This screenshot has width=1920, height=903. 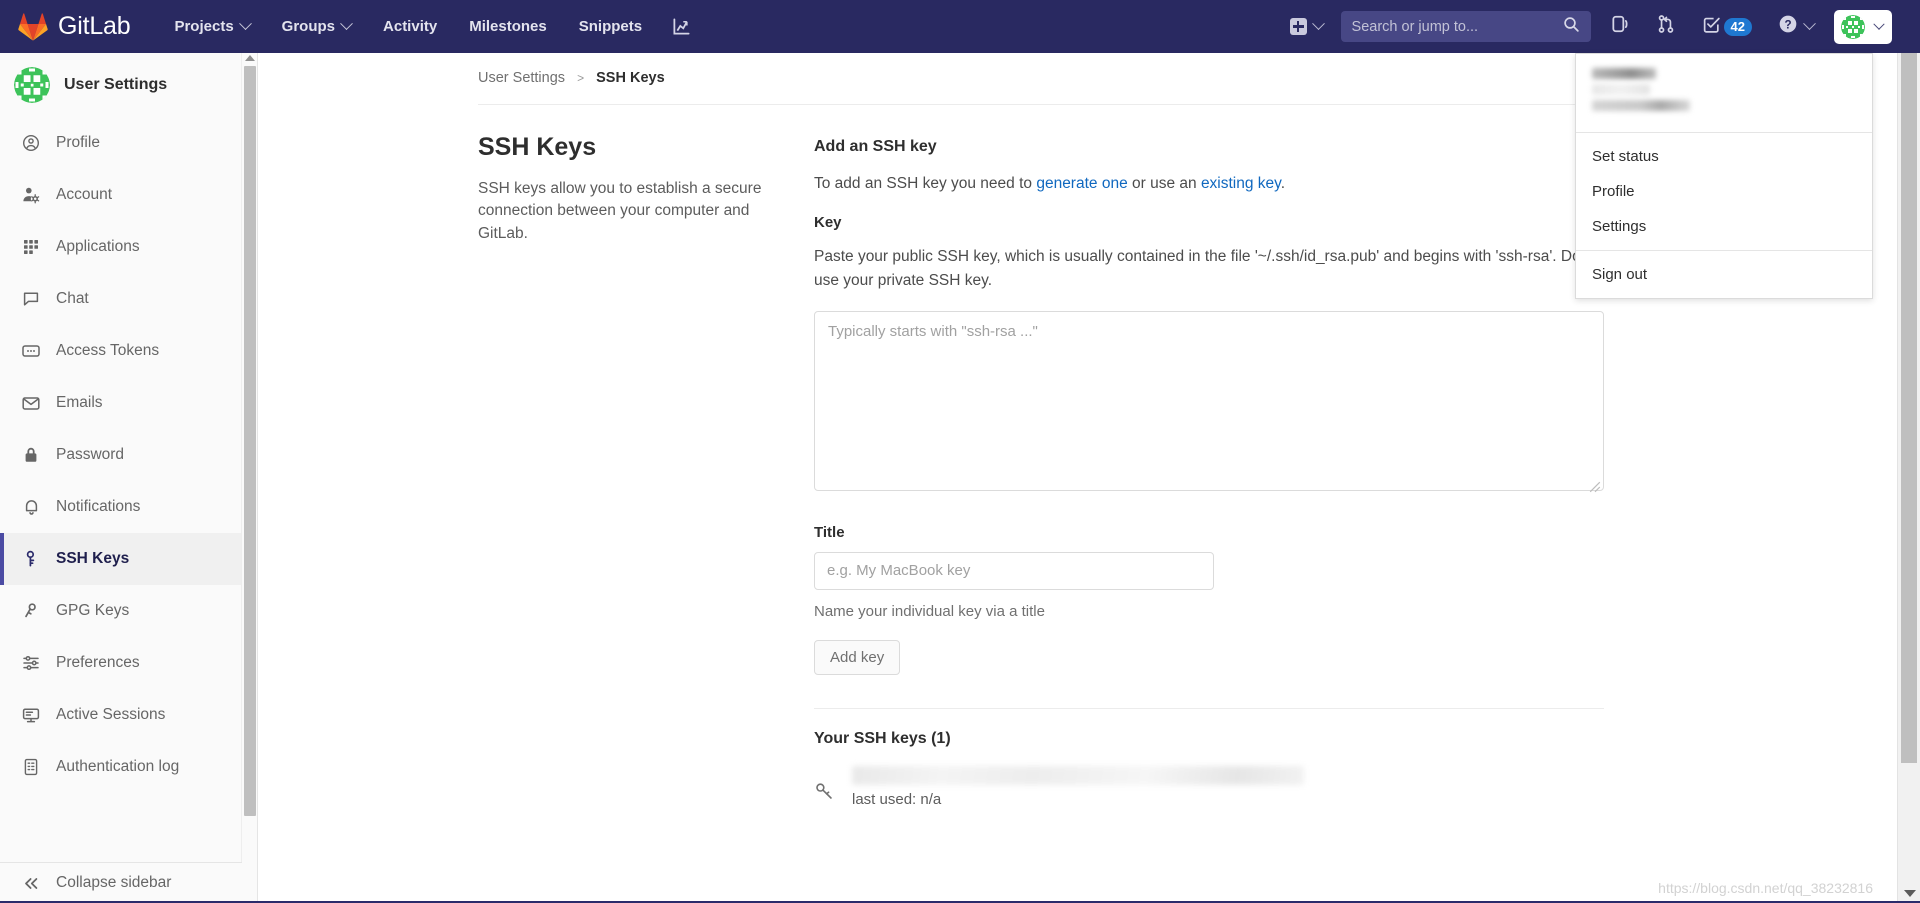 What do you see at coordinates (120, 247) in the screenshot?
I see `sidebar-item-applications: Applications` at bounding box center [120, 247].